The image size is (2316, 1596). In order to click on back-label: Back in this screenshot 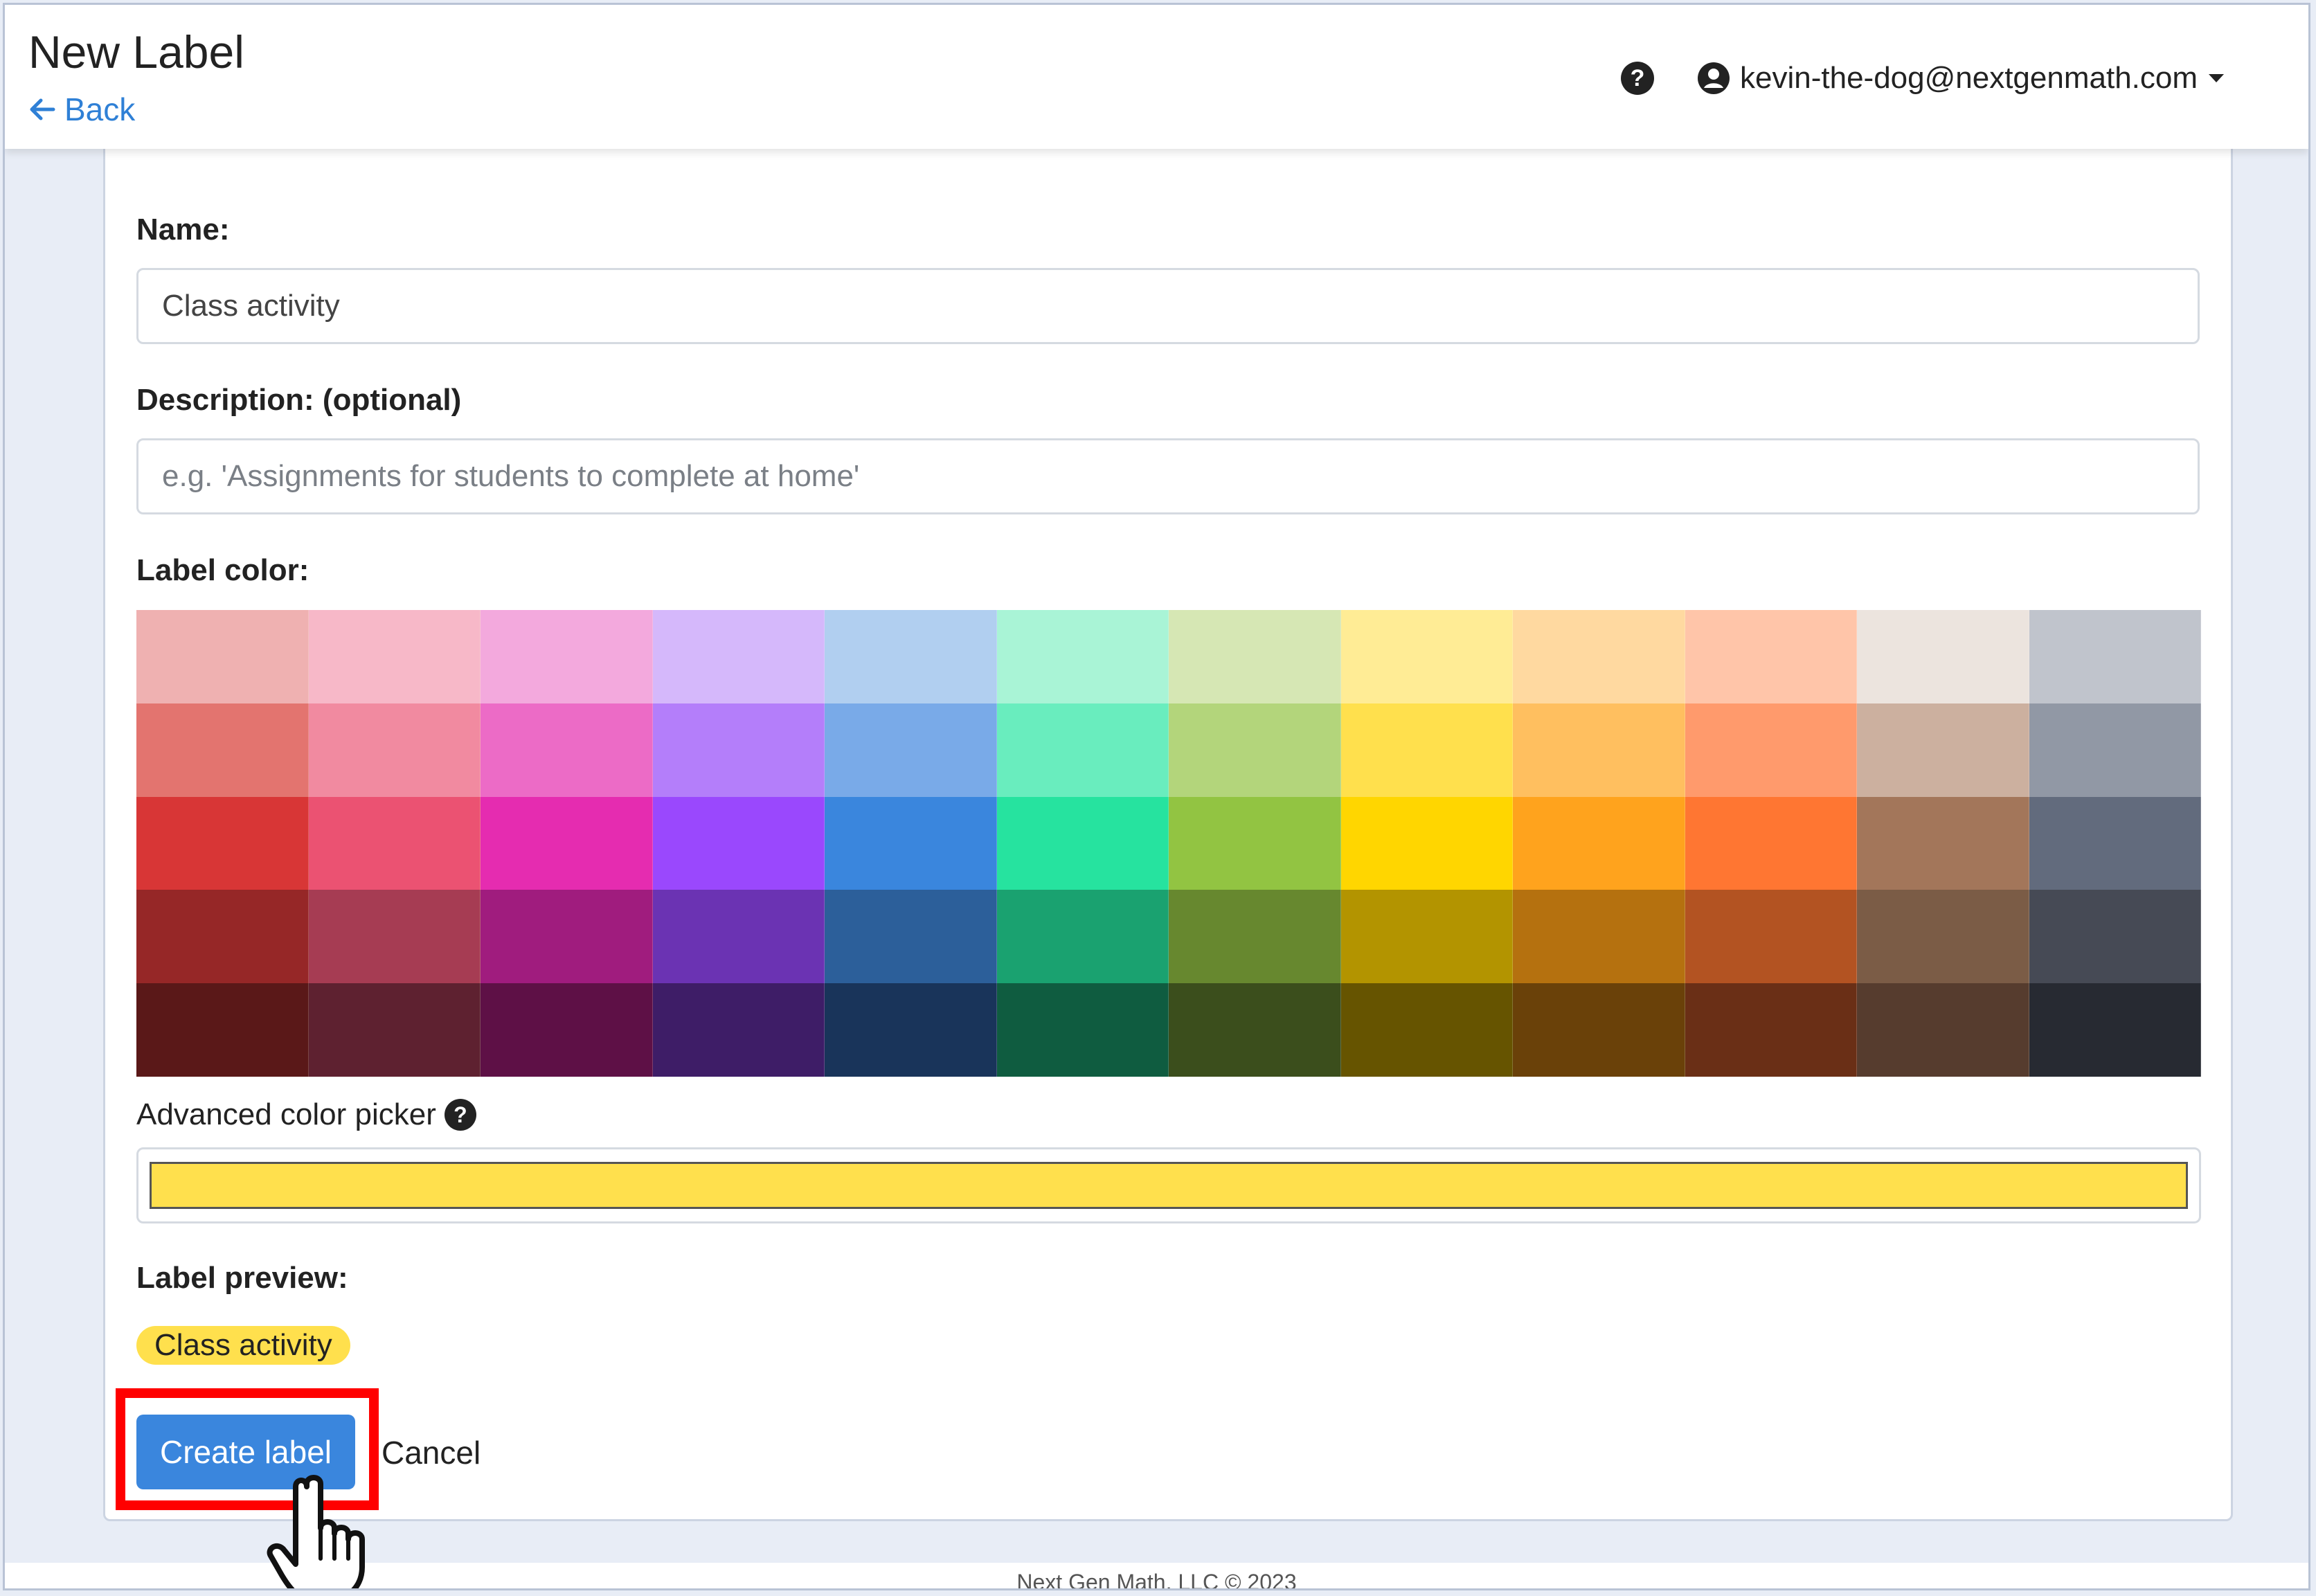, I will do `click(100, 109)`.